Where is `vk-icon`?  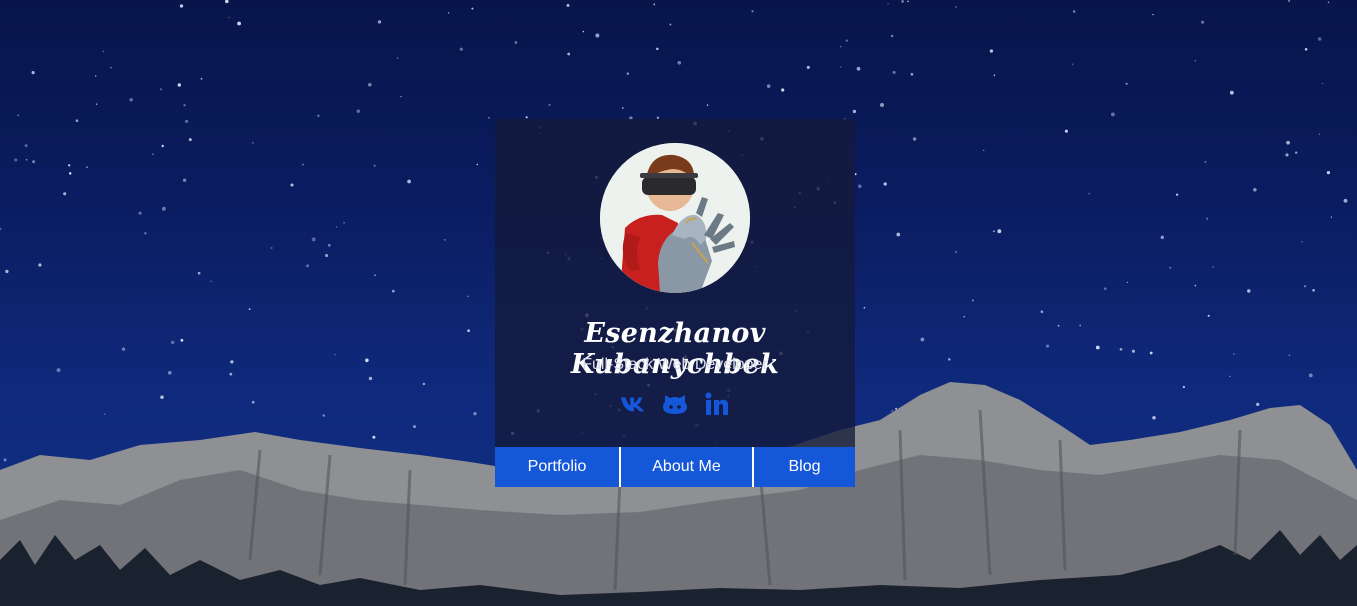
vk-icon is located at coordinates (632, 404).